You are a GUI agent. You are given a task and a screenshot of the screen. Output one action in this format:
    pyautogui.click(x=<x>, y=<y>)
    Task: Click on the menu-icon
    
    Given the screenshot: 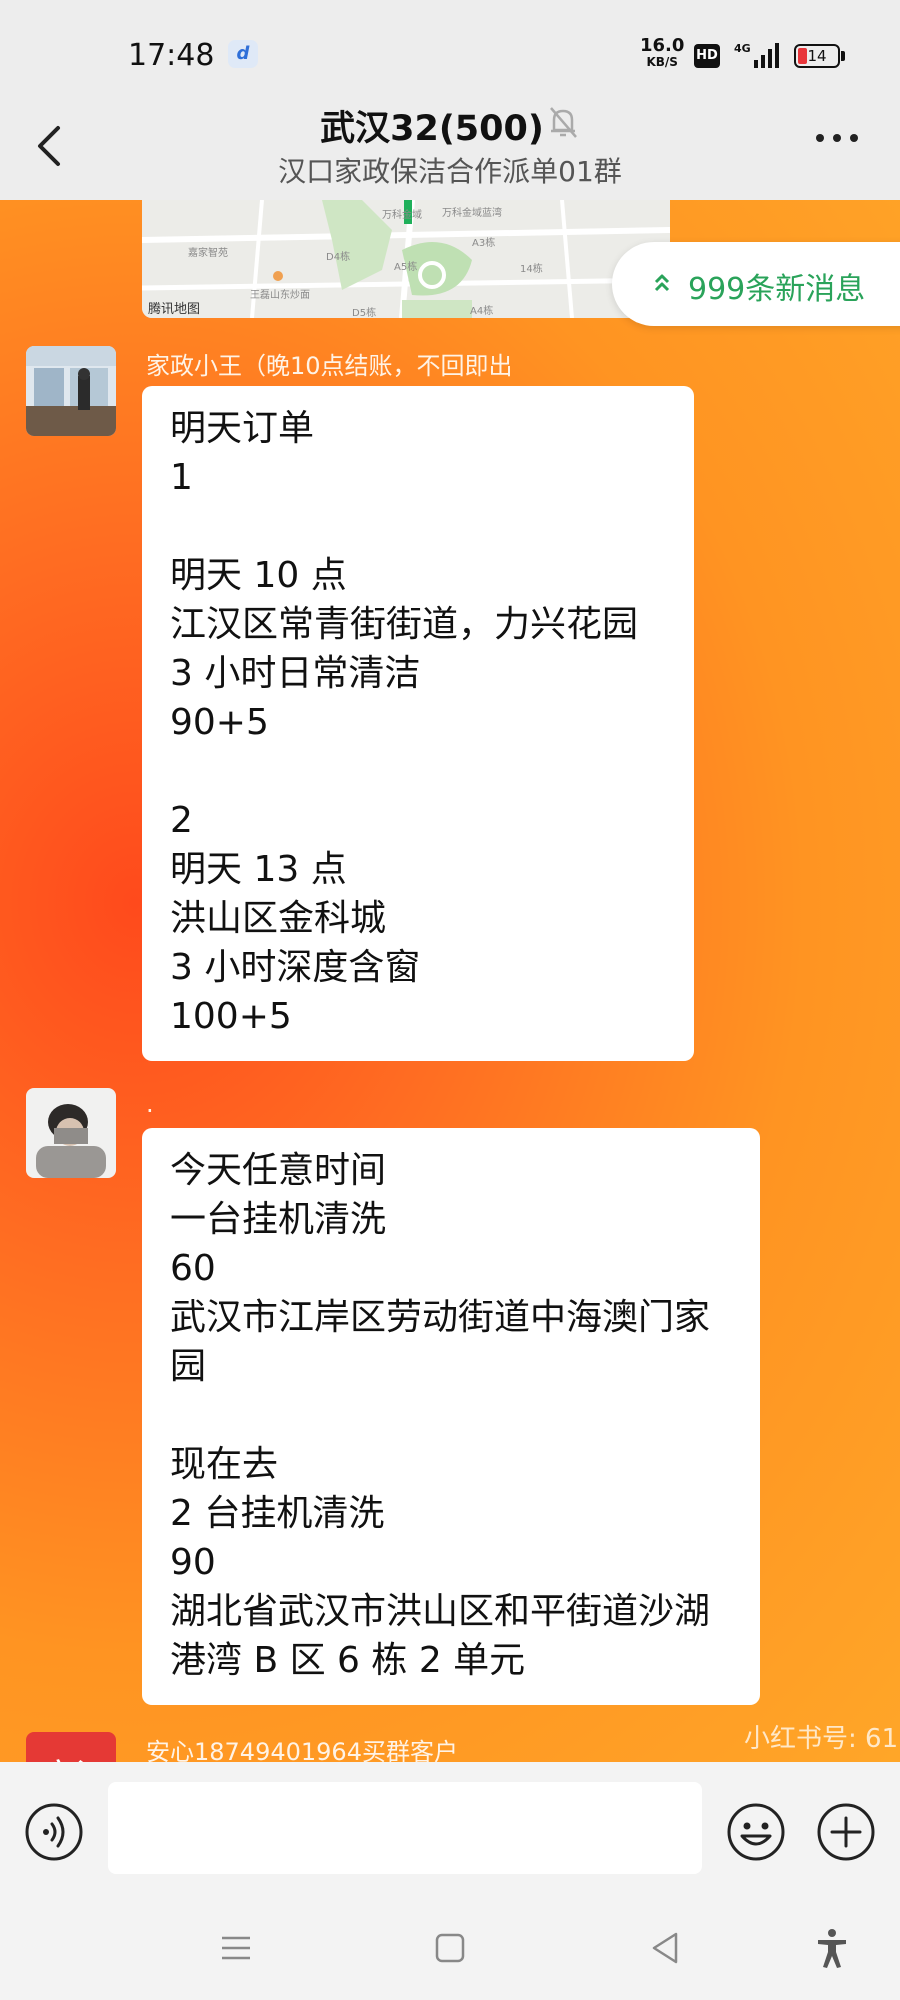 What is the action you would take?
    pyautogui.click(x=236, y=1948)
    